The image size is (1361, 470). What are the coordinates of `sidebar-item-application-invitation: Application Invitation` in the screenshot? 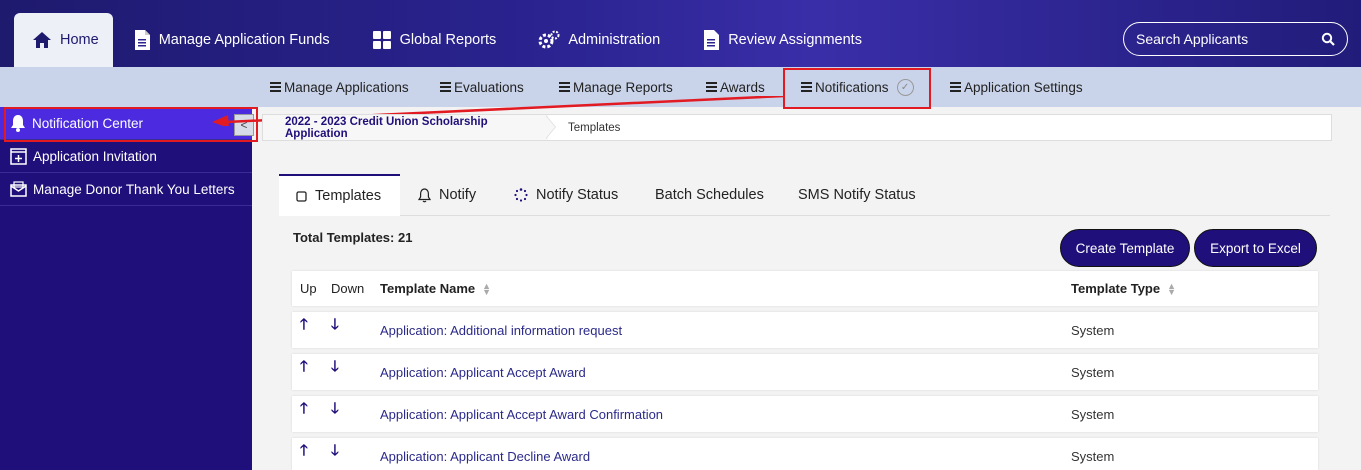 It's located at (126, 156).